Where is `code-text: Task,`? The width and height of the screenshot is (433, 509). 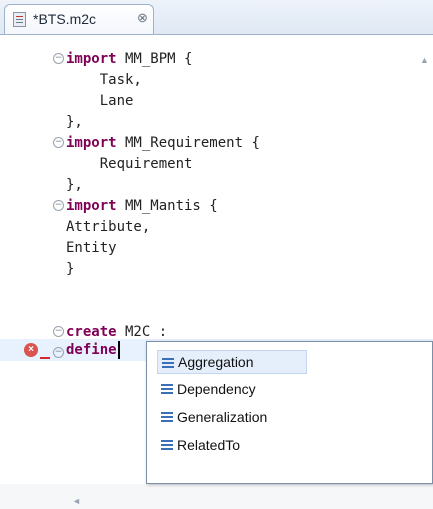 code-text: Task, is located at coordinates (104, 80).